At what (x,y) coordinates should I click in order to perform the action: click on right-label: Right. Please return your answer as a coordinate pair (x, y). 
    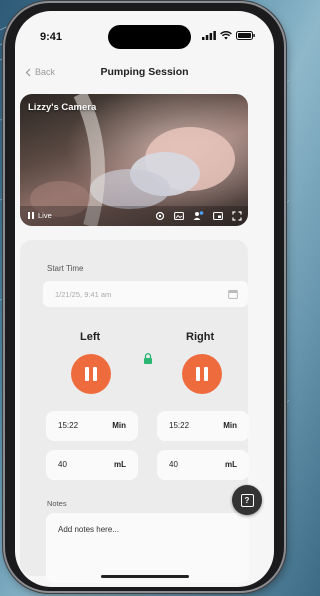
    Looking at the image, I should click on (200, 337).